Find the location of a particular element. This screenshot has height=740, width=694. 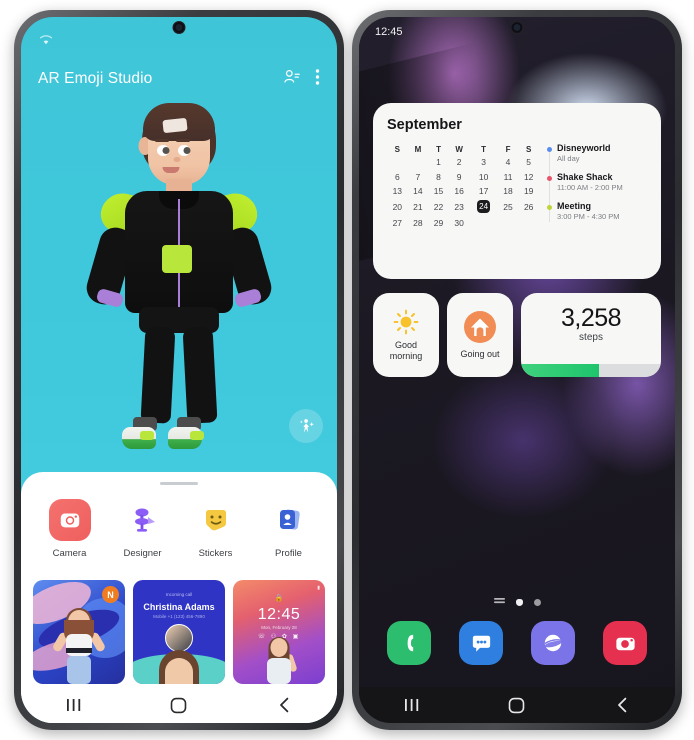

home-dot is located at coordinates (519, 602).